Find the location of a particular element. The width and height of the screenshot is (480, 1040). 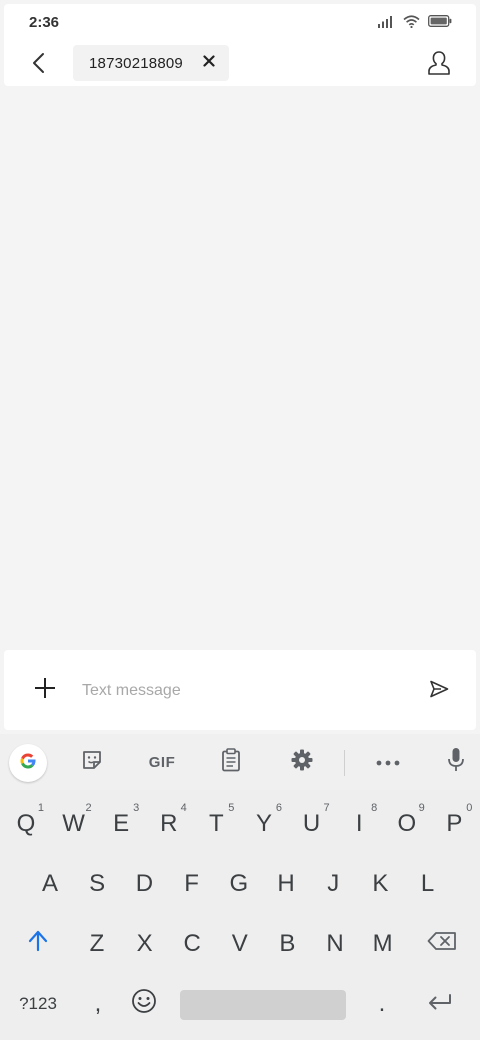

gif-button: GIF is located at coordinates (162, 762).